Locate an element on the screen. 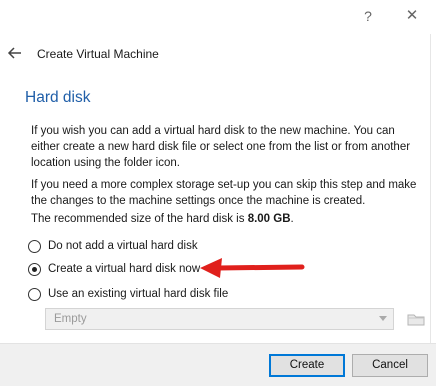 This screenshot has height=386, width=436. option-existing-disk: Use an existing virtual hard disk file is located at coordinates (128, 294).